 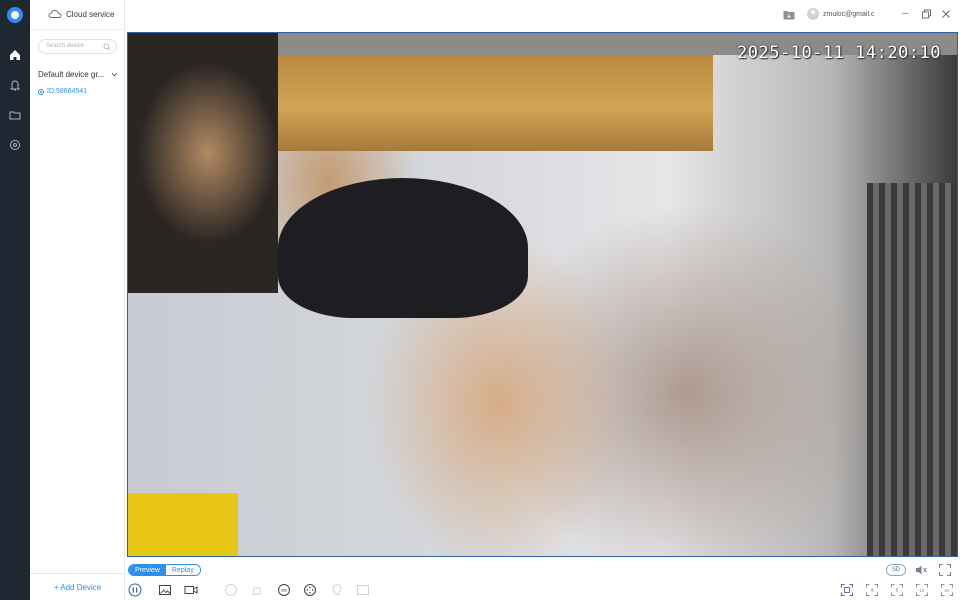 I want to click on device-id-label: ID:58664541, so click(x=67, y=91).